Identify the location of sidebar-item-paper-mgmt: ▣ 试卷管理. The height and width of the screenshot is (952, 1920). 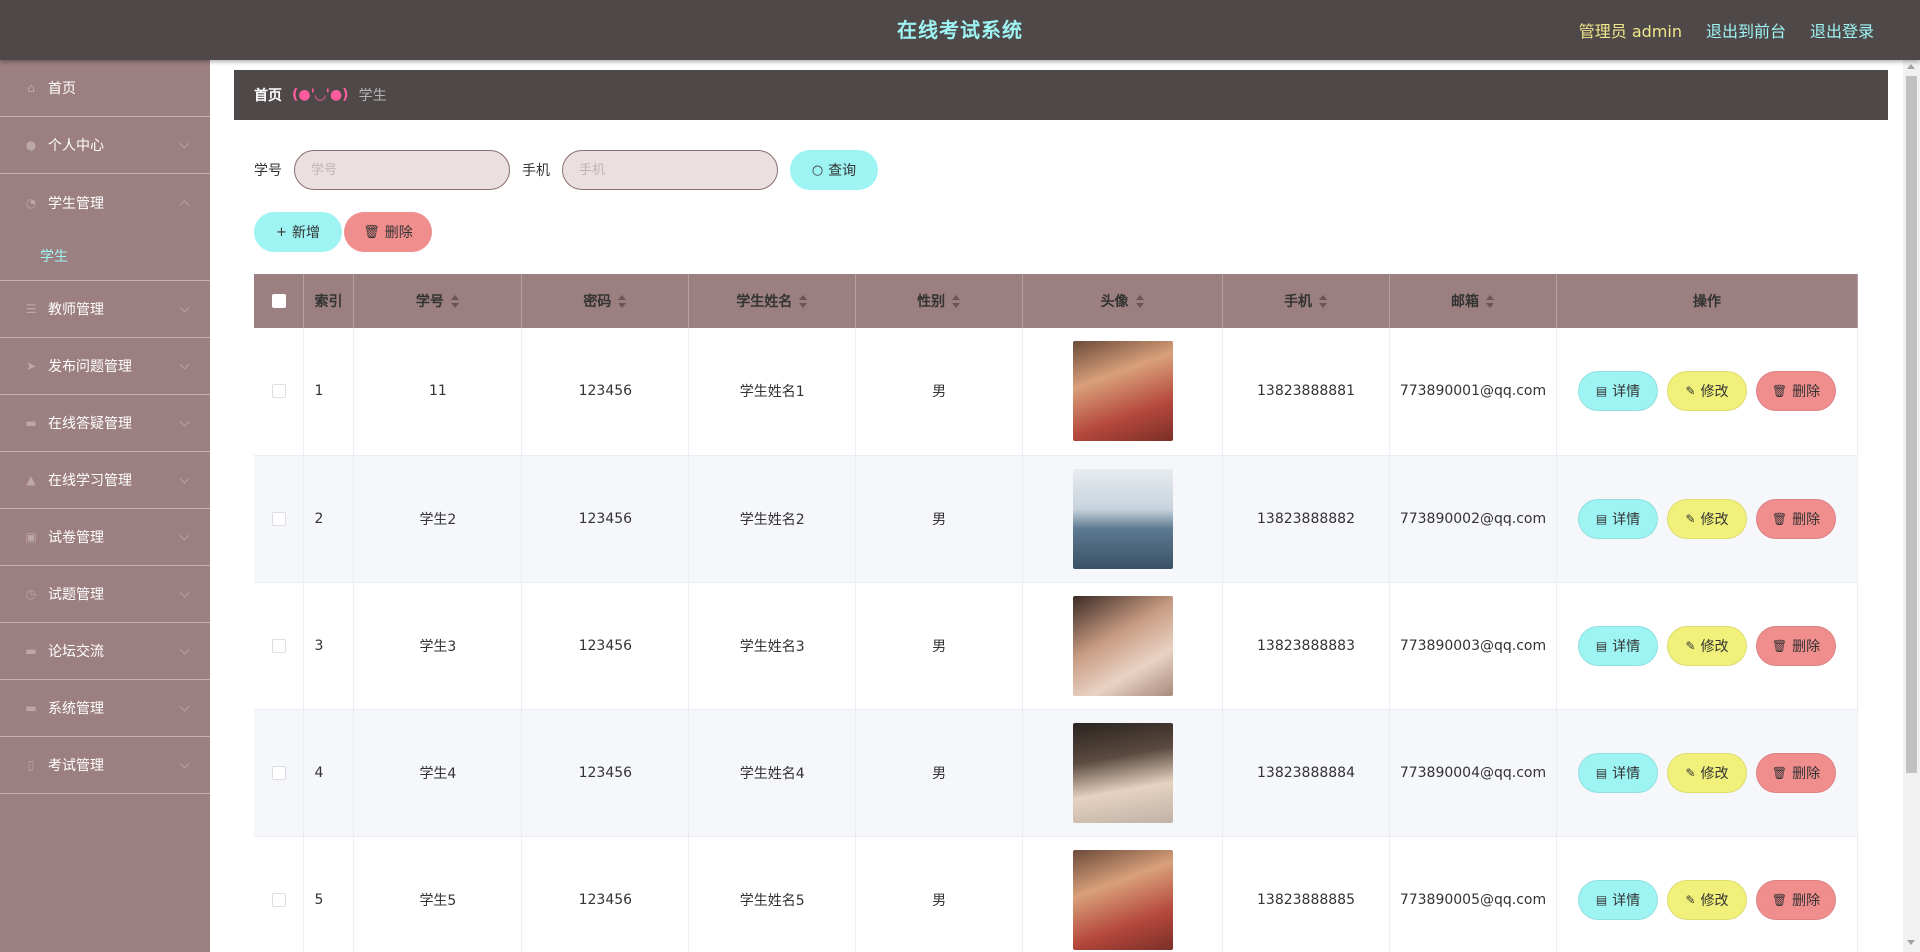
(105, 537).